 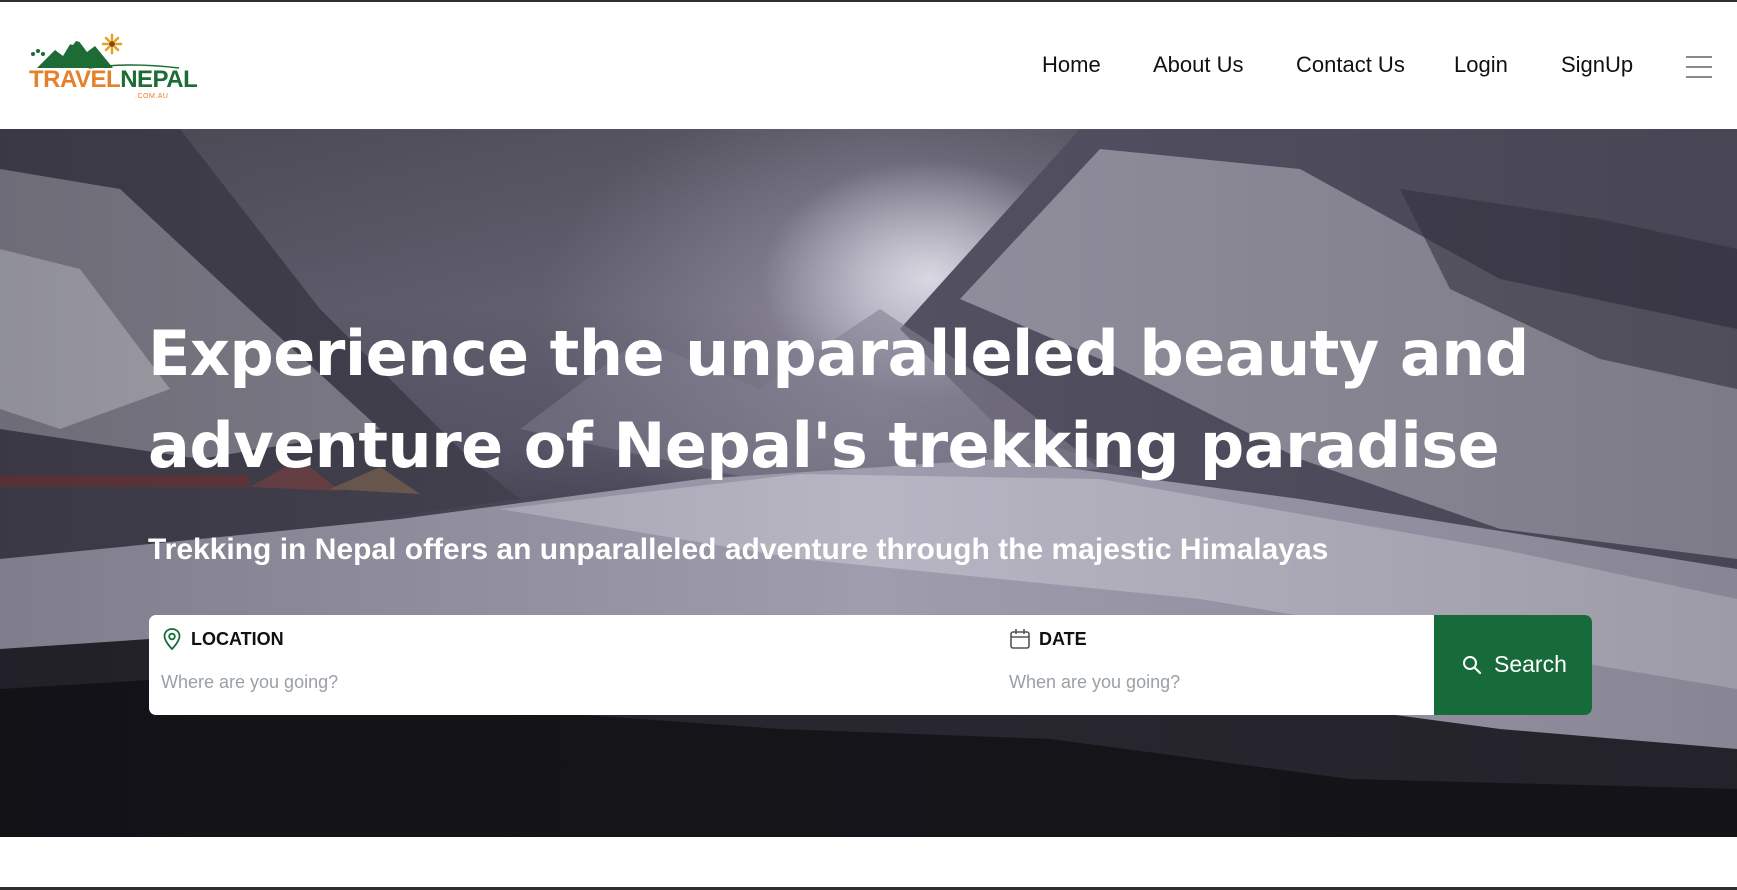 I want to click on nav-contact-us: Contact Us, so click(x=1350, y=65).